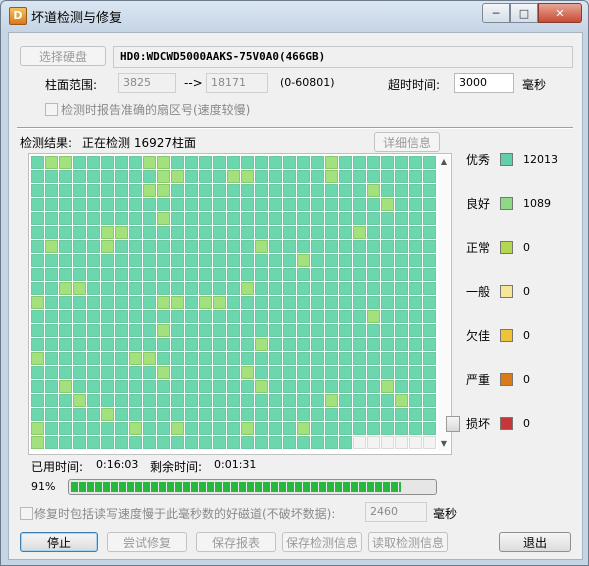 The width and height of the screenshot is (589, 566). I want to click on read-detect-info-button: 读取检测信息, so click(408, 542).